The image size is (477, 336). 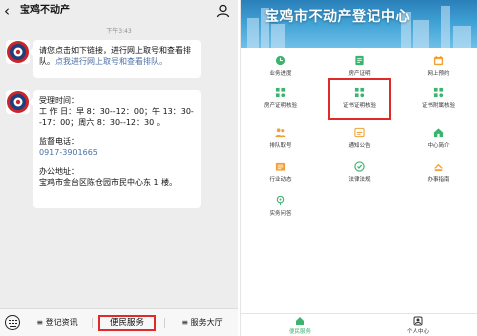 What do you see at coordinates (111, 61) in the screenshot?
I see `queue-link: 点我进行网上取号和查看排队。` at bounding box center [111, 61].